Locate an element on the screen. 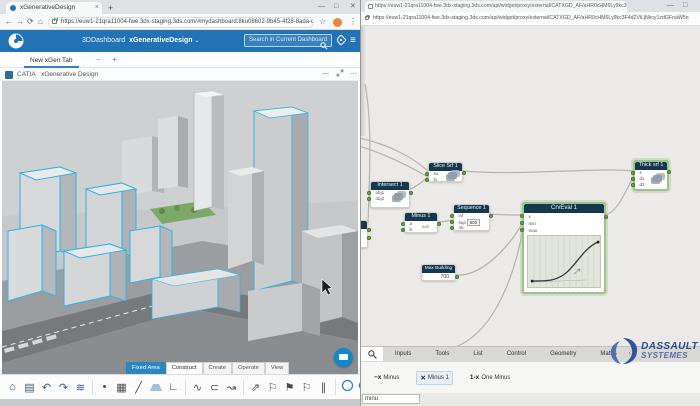 The width and height of the screenshot is (700, 406). browser-menu-icon: ⋮ is located at coordinates (353, 22).